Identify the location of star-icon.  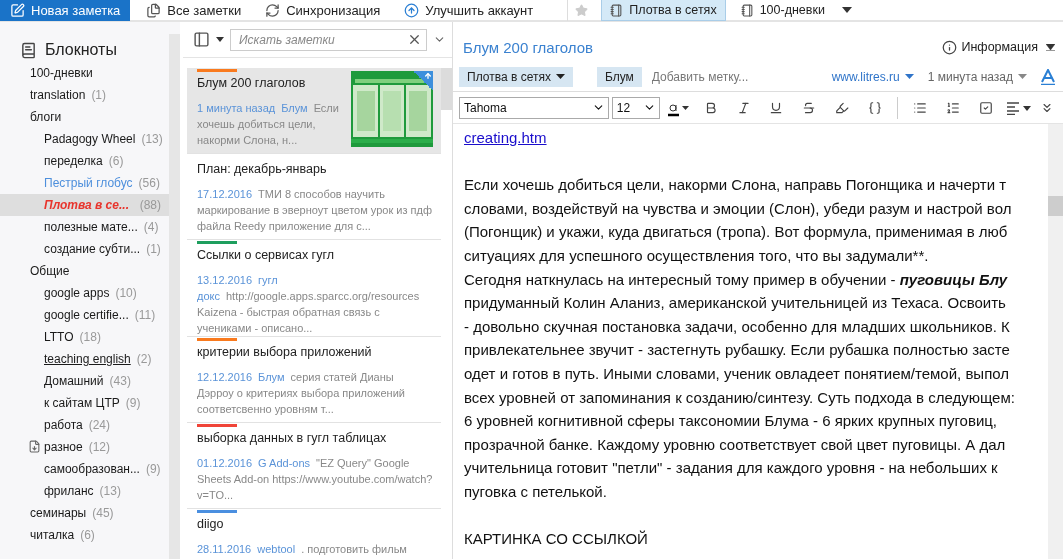
(582, 10).